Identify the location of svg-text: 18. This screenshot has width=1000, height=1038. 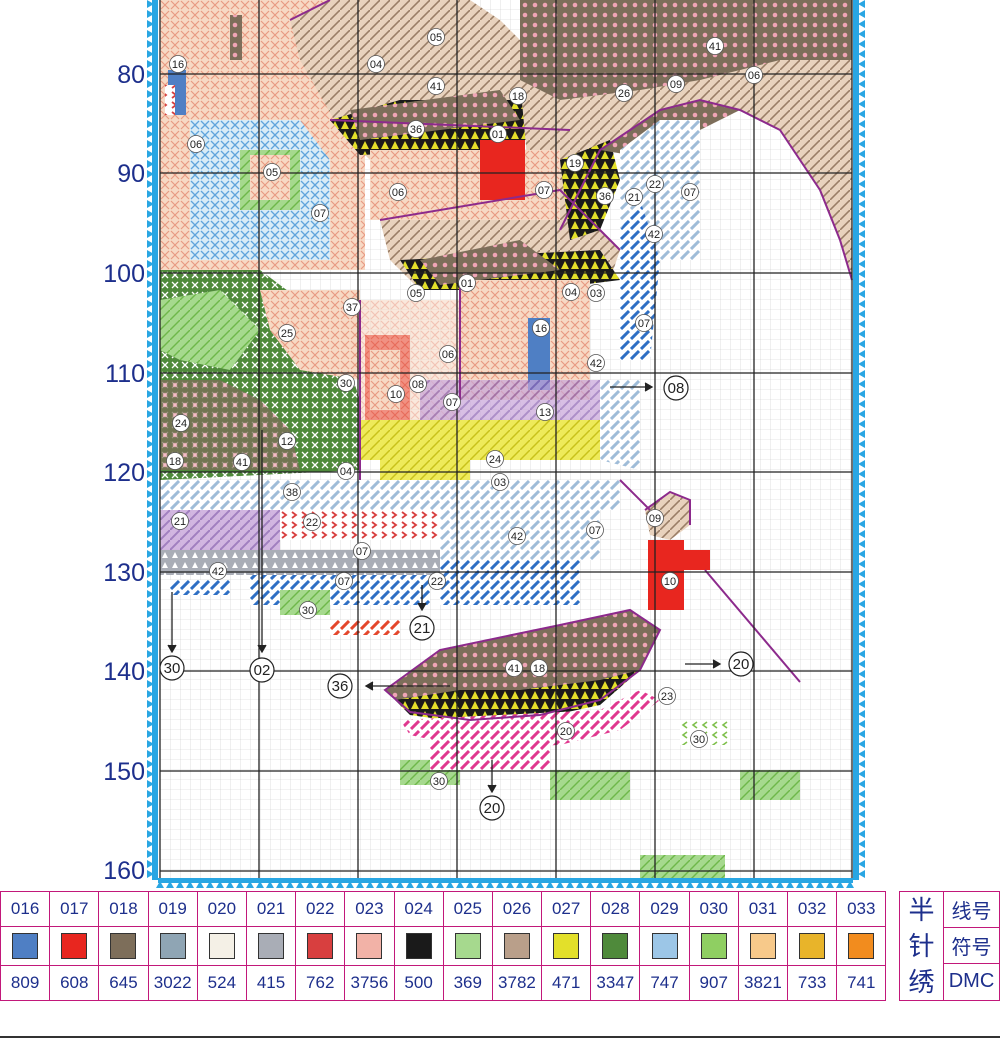
(518, 97).